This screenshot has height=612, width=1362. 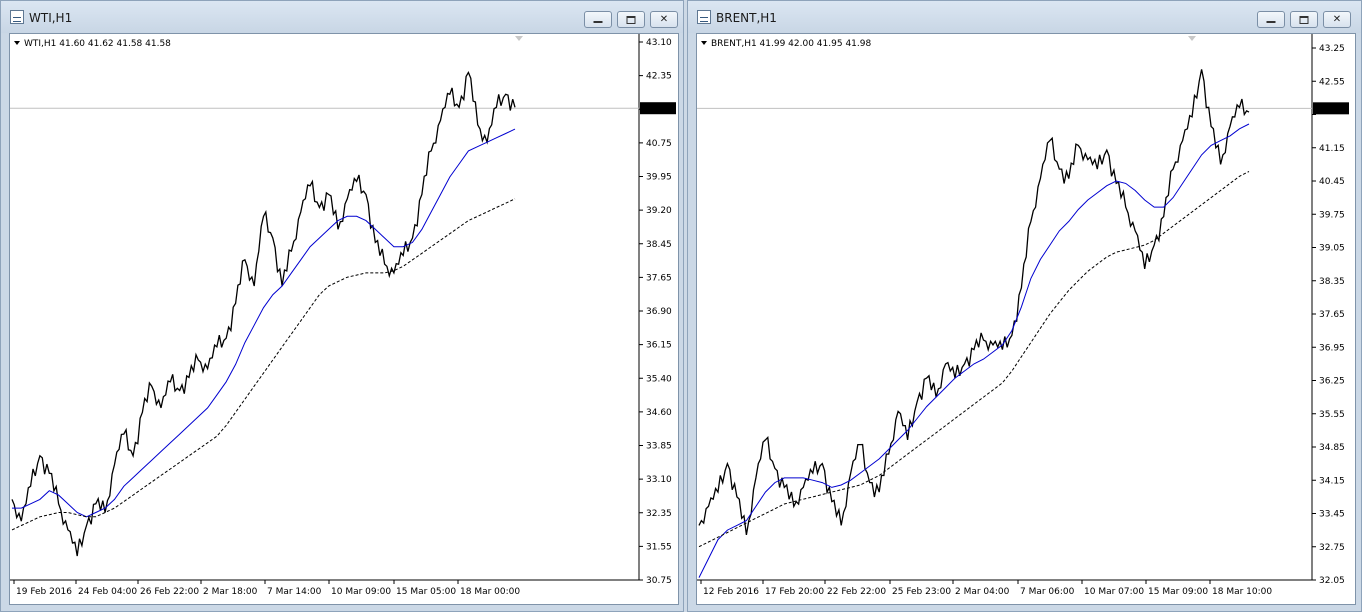 I want to click on x-tick-label: 10 Mar 07:00, so click(x=1114, y=592).